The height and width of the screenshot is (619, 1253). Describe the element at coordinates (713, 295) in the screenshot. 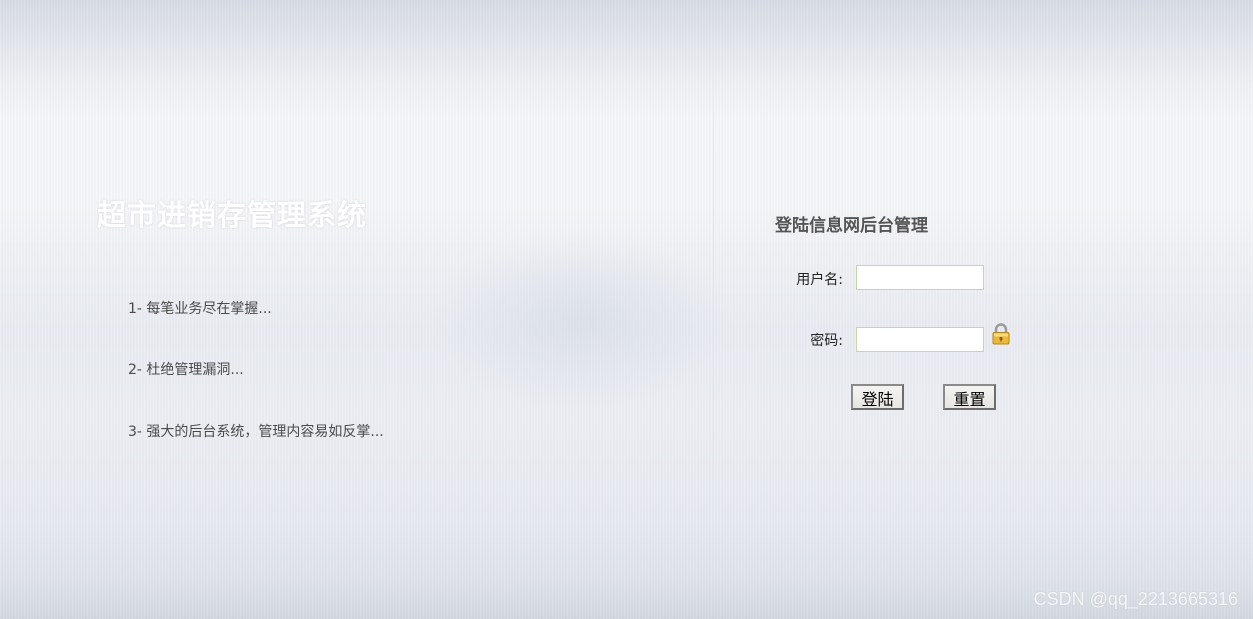

I see `panel-divider` at that location.